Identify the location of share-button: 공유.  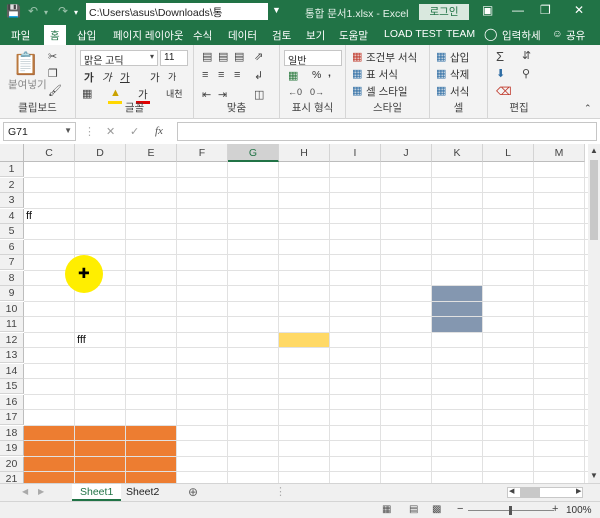
(575, 35).